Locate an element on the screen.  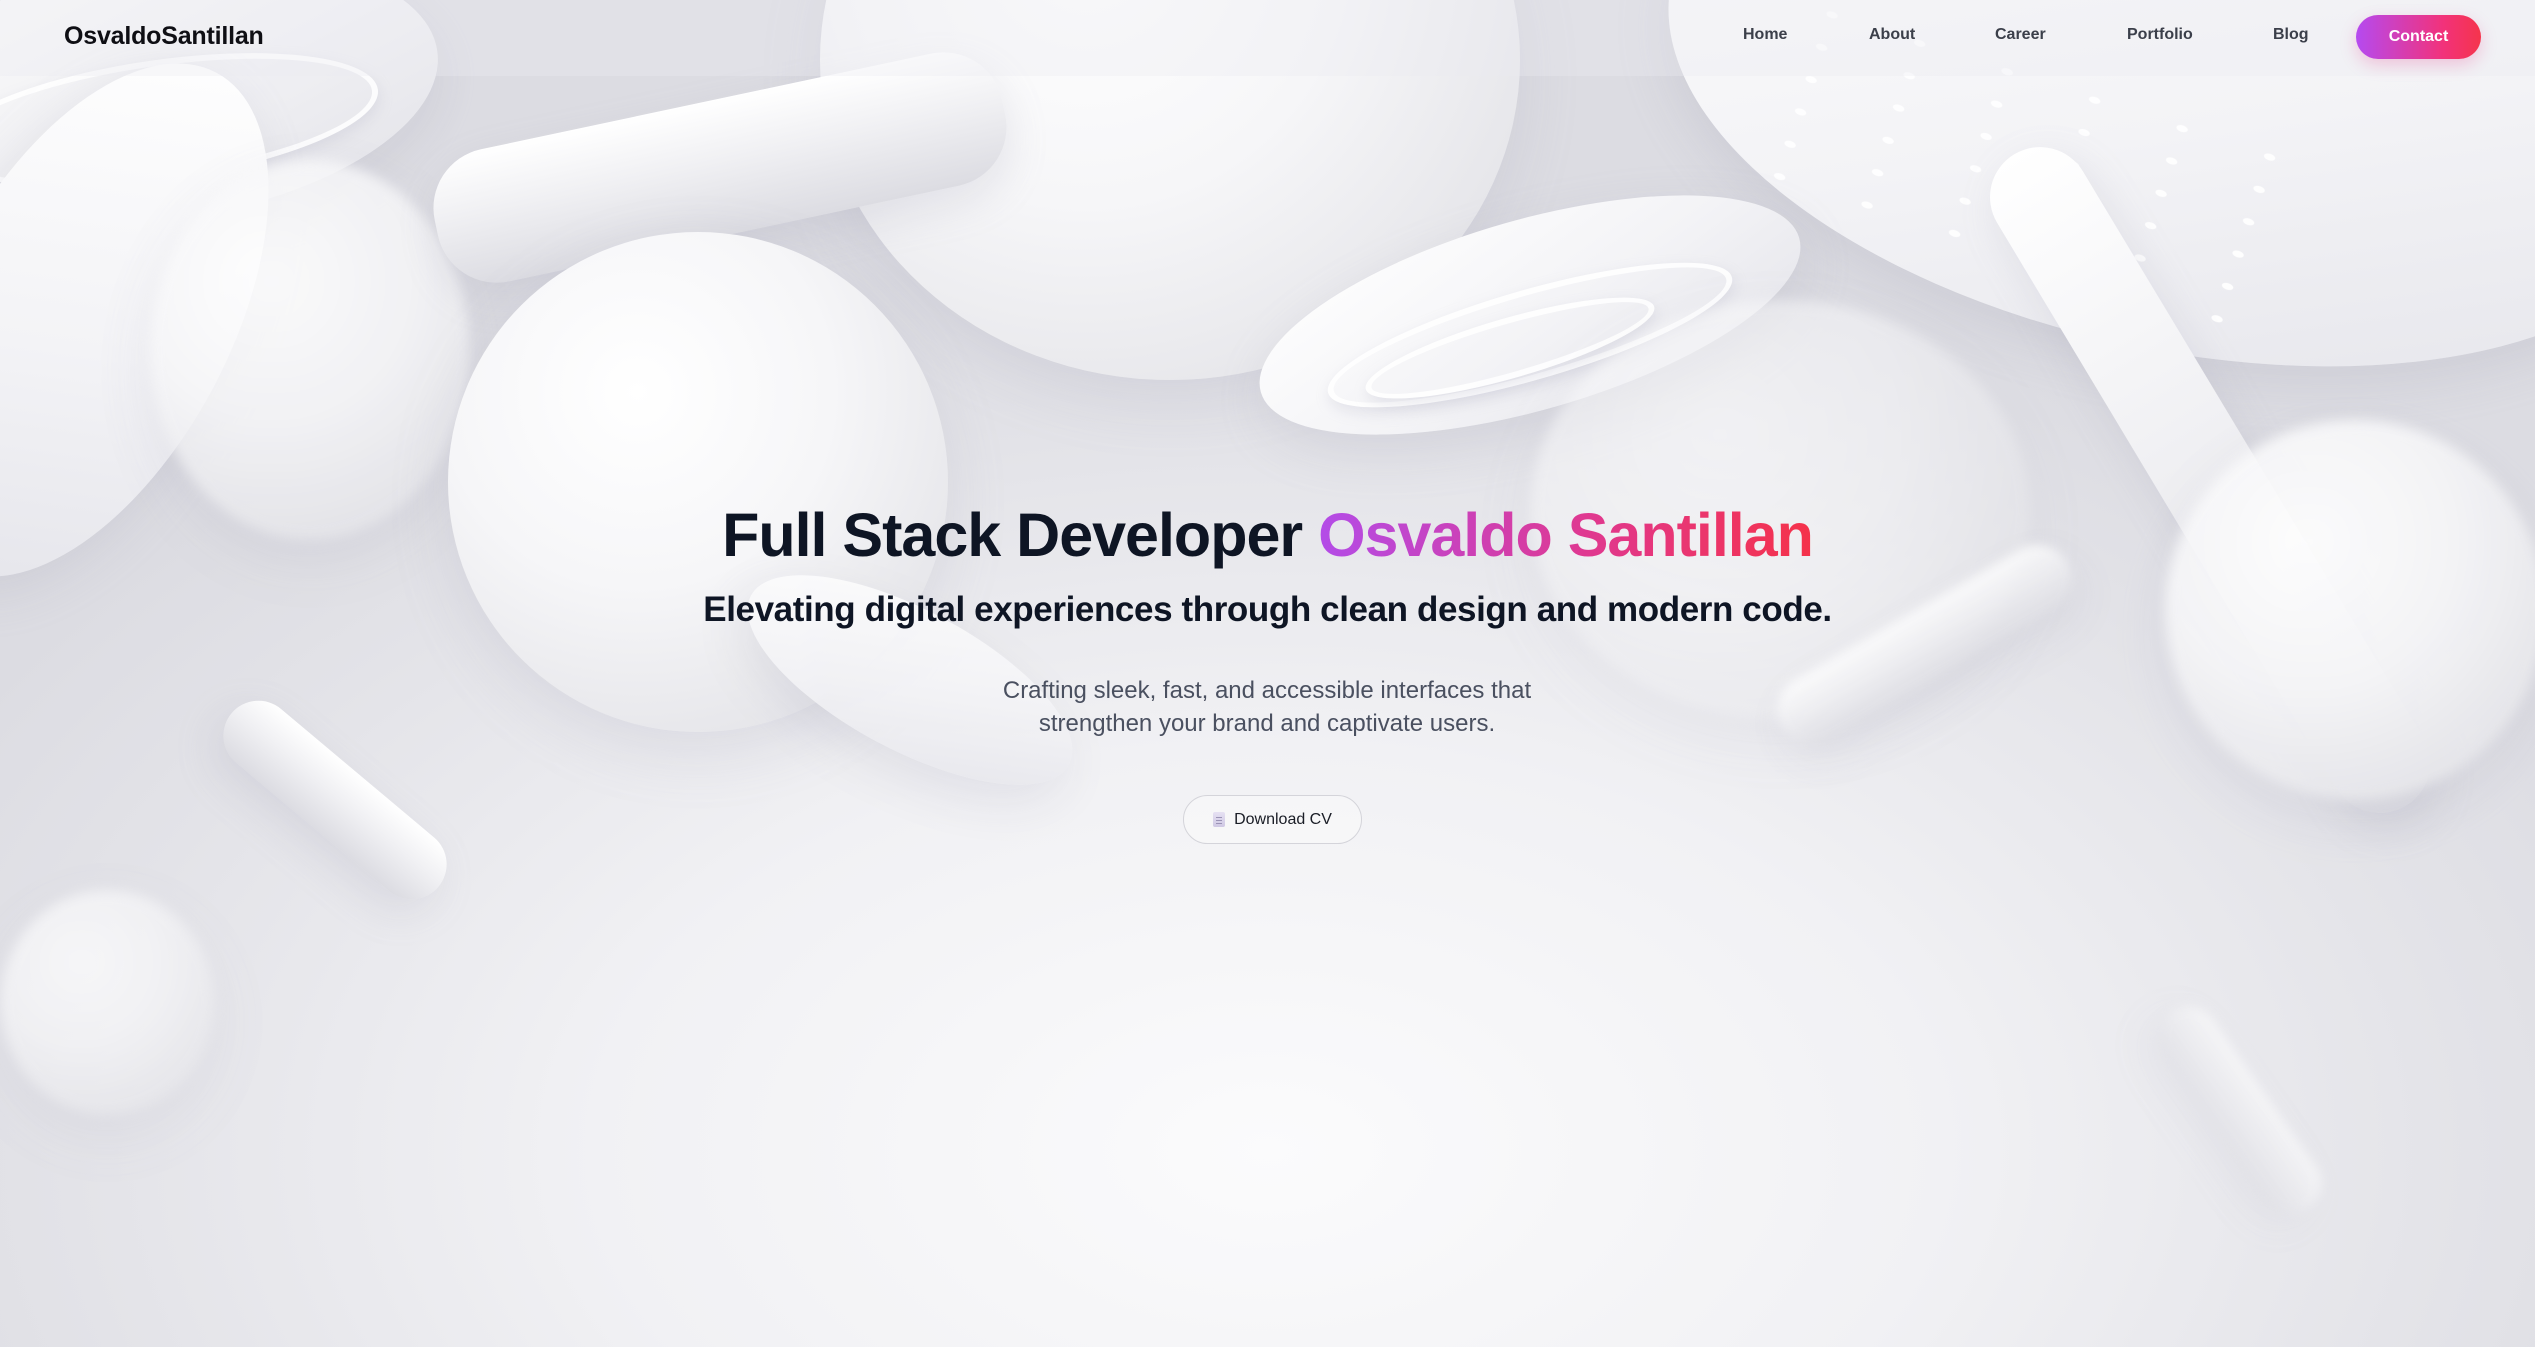
nav-link-blog: Blog is located at coordinates (2291, 35).